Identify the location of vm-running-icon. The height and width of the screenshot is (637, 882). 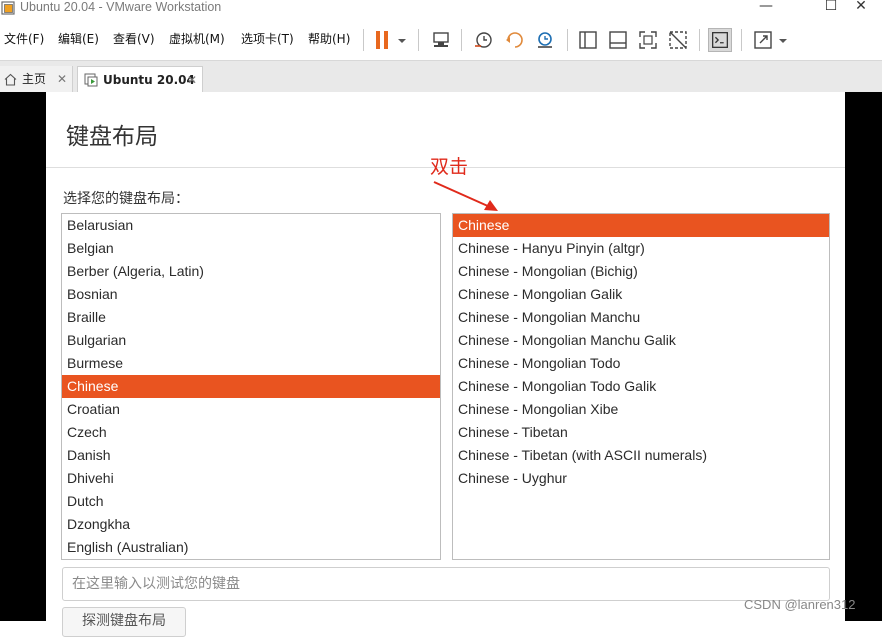
(91, 80).